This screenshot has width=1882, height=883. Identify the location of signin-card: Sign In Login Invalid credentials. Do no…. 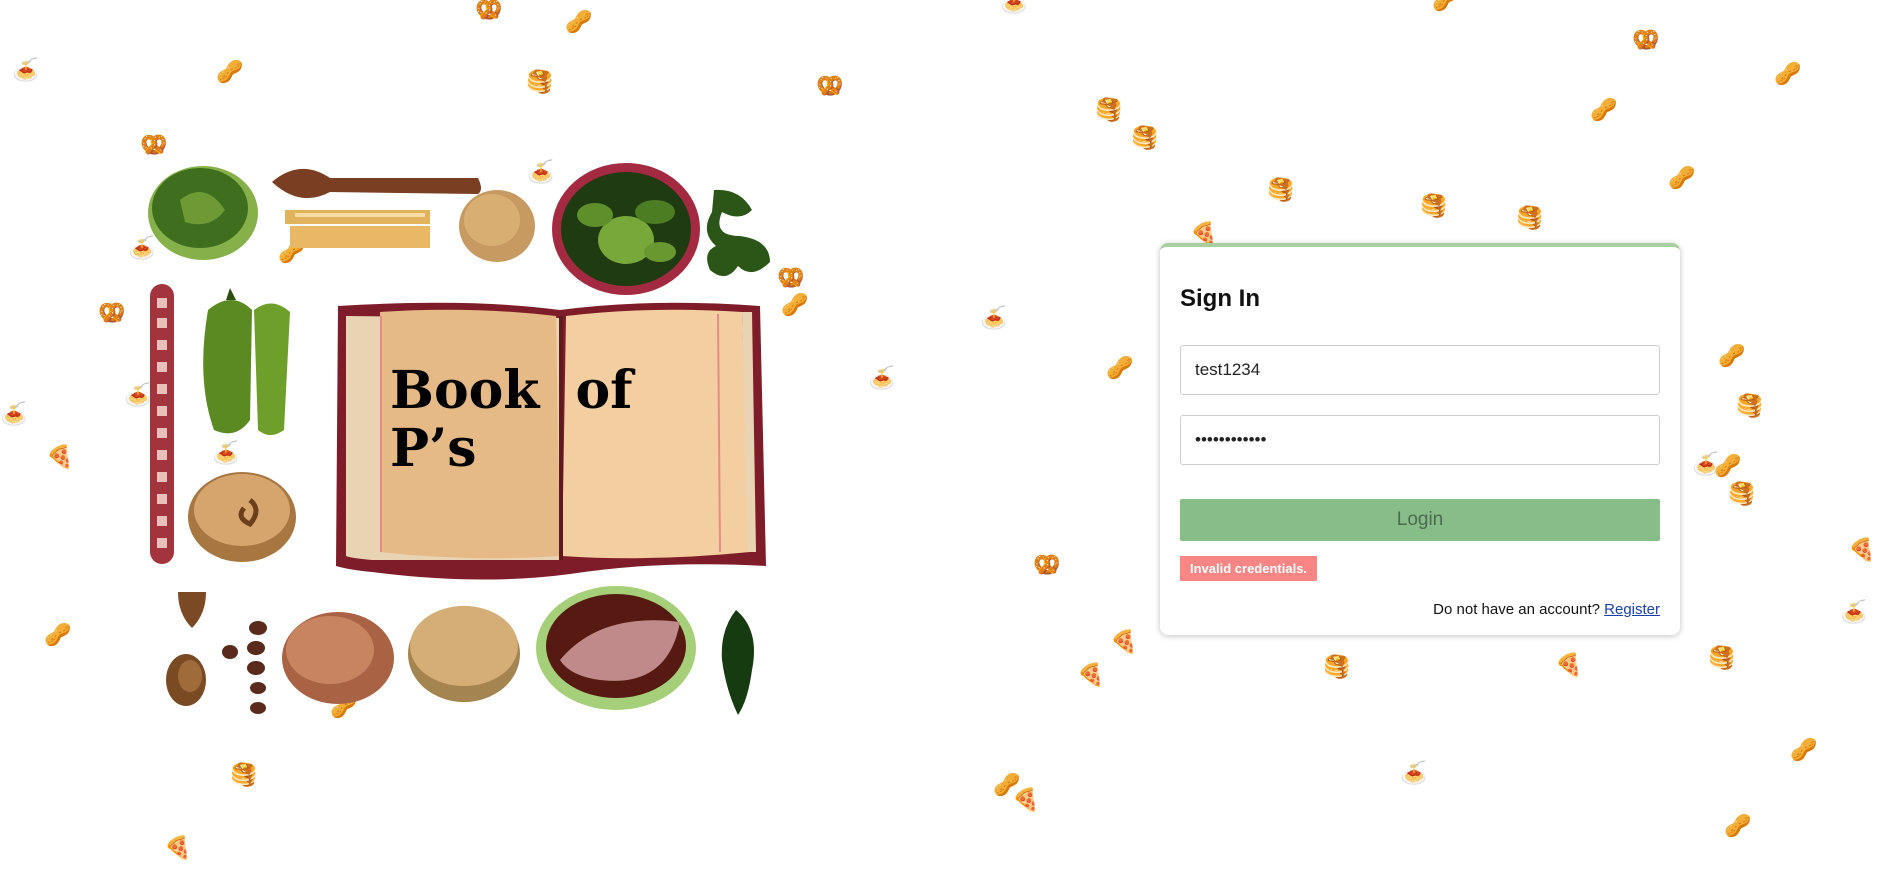
(1420, 439).